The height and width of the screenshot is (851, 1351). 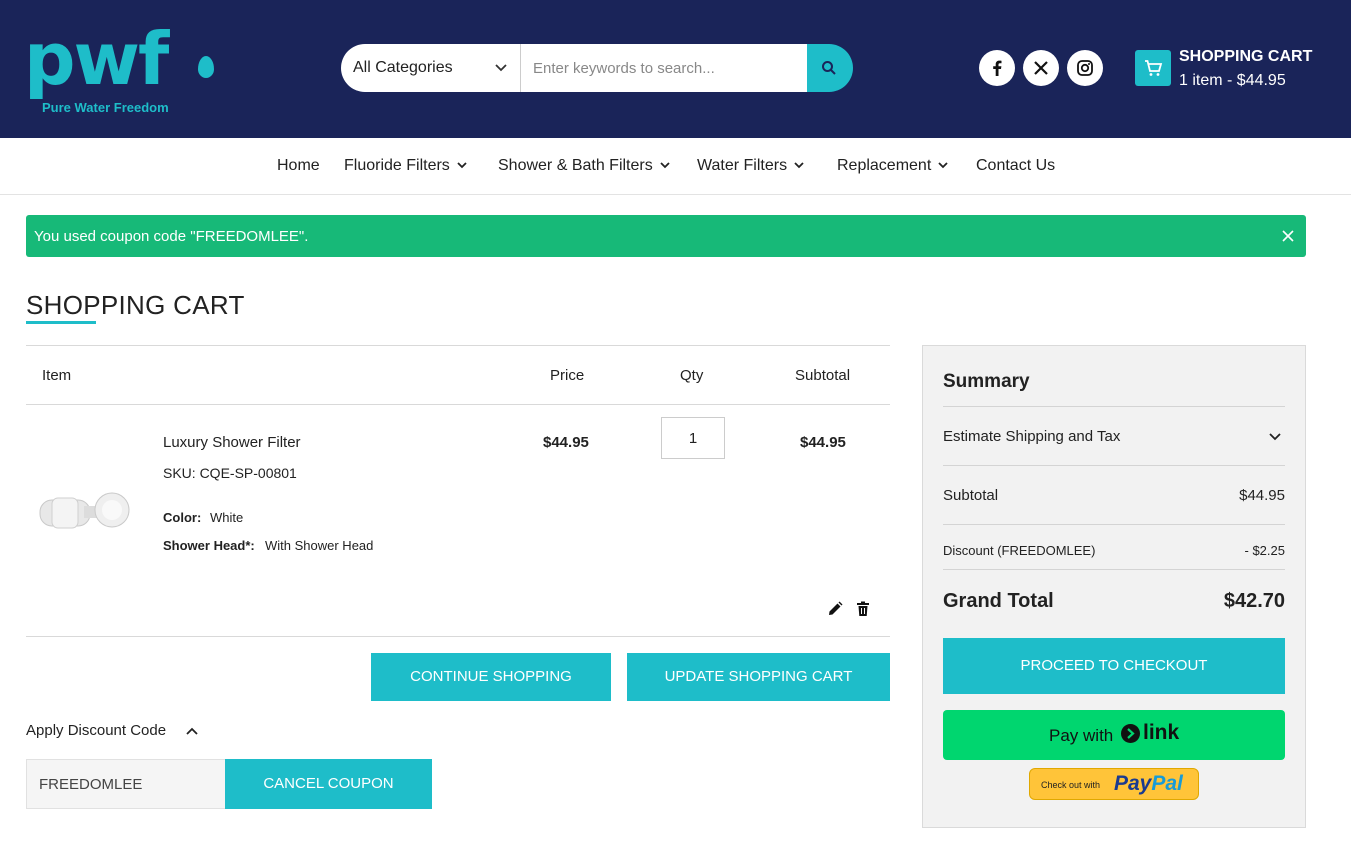 I want to click on x-icon, so click(x=1041, y=68).